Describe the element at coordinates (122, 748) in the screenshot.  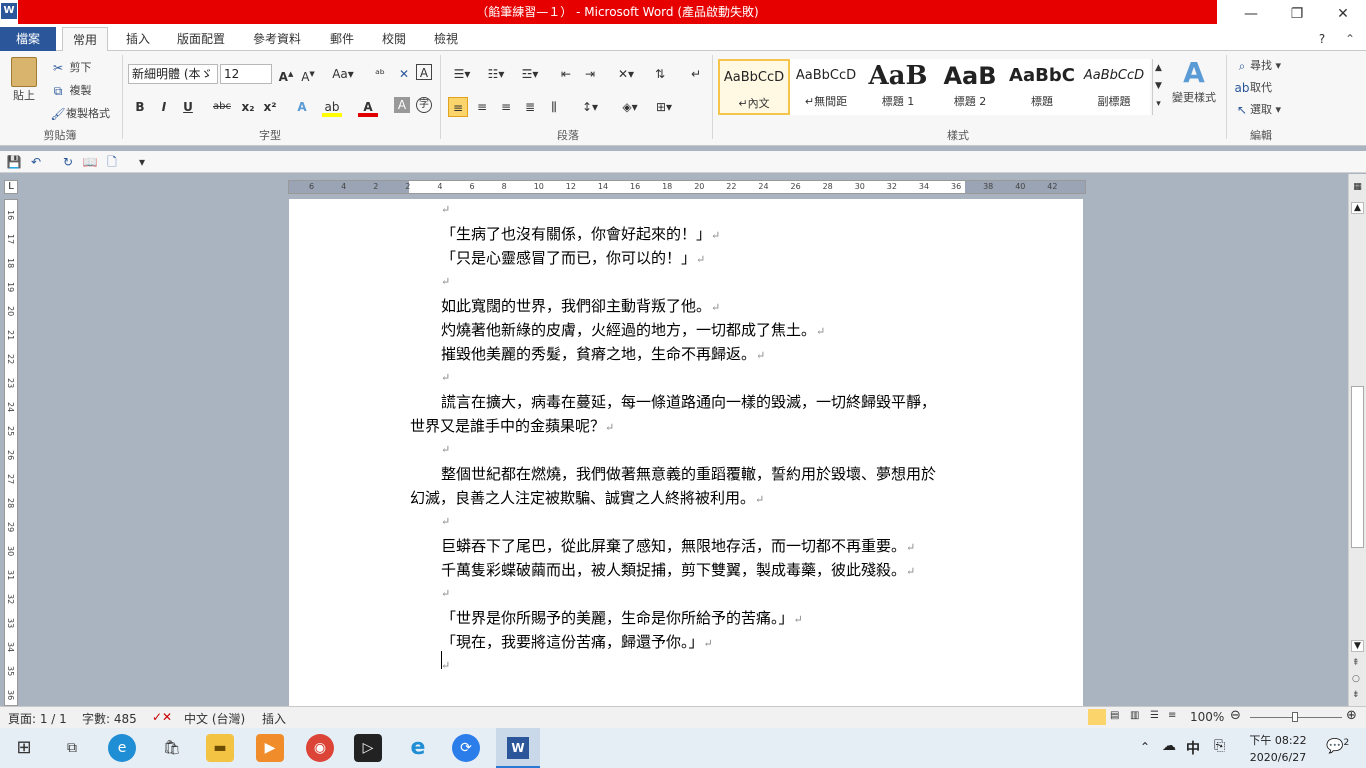
I see `edge-icon: e` at that location.